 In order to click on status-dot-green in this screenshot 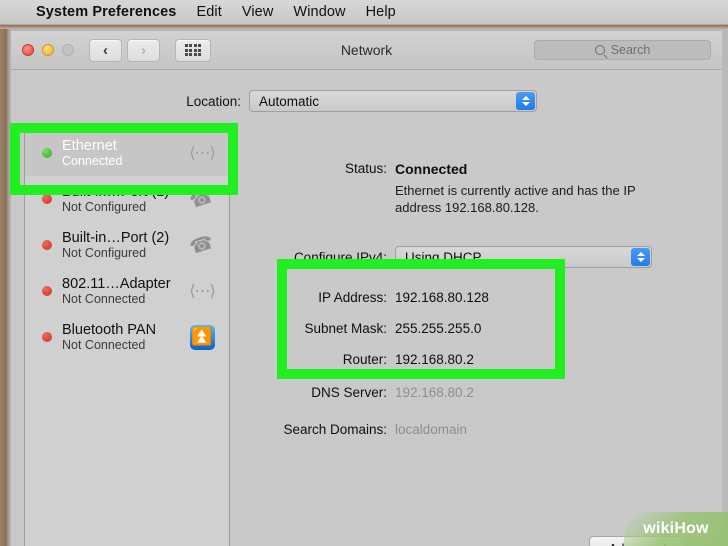, I will do `click(47, 153)`.